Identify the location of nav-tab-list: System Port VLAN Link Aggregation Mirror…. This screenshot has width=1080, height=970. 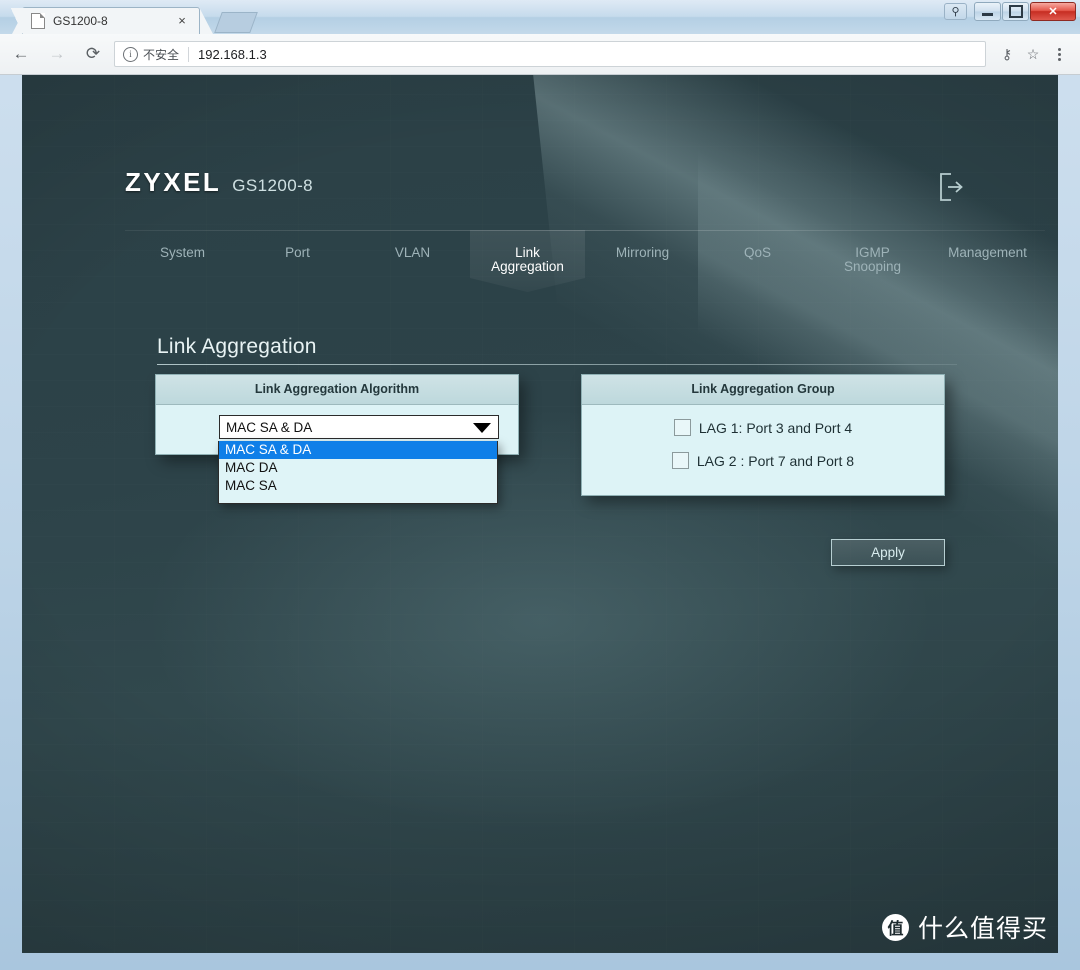
(585, 254).